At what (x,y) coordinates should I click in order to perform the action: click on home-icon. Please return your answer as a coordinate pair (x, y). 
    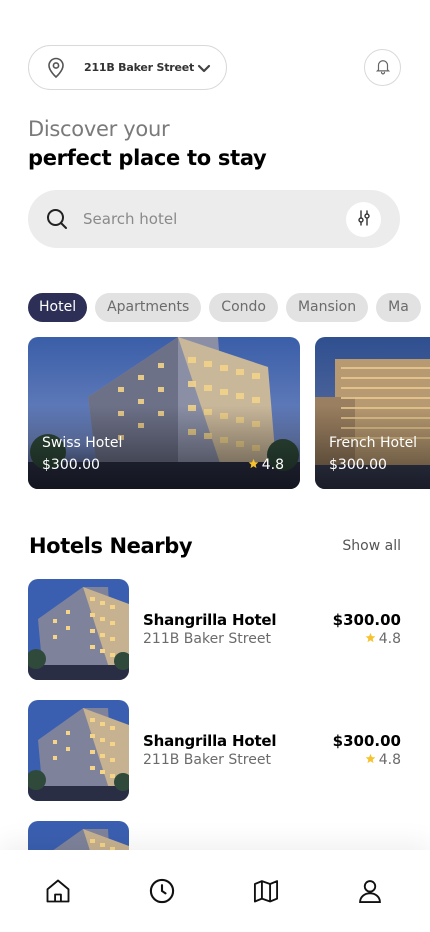
    Looking at the image, I should click on (58, 891).